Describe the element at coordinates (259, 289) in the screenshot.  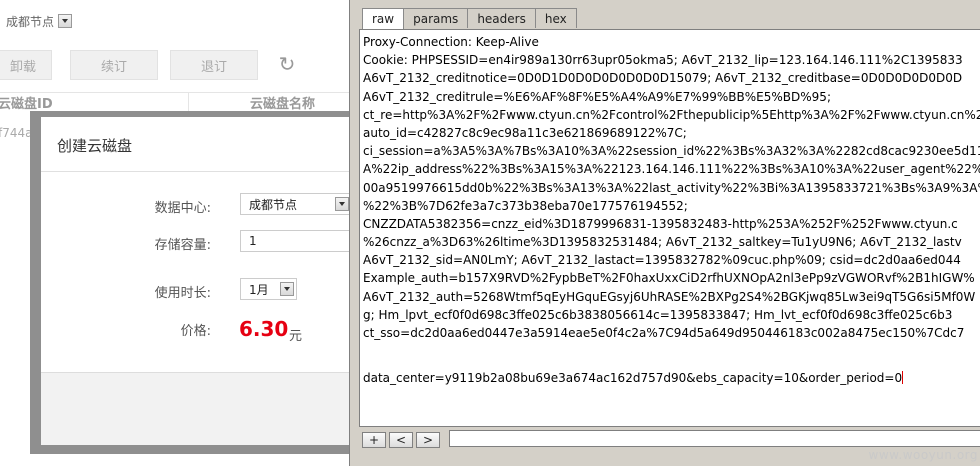
I see `duration-value: 1月` at that location.